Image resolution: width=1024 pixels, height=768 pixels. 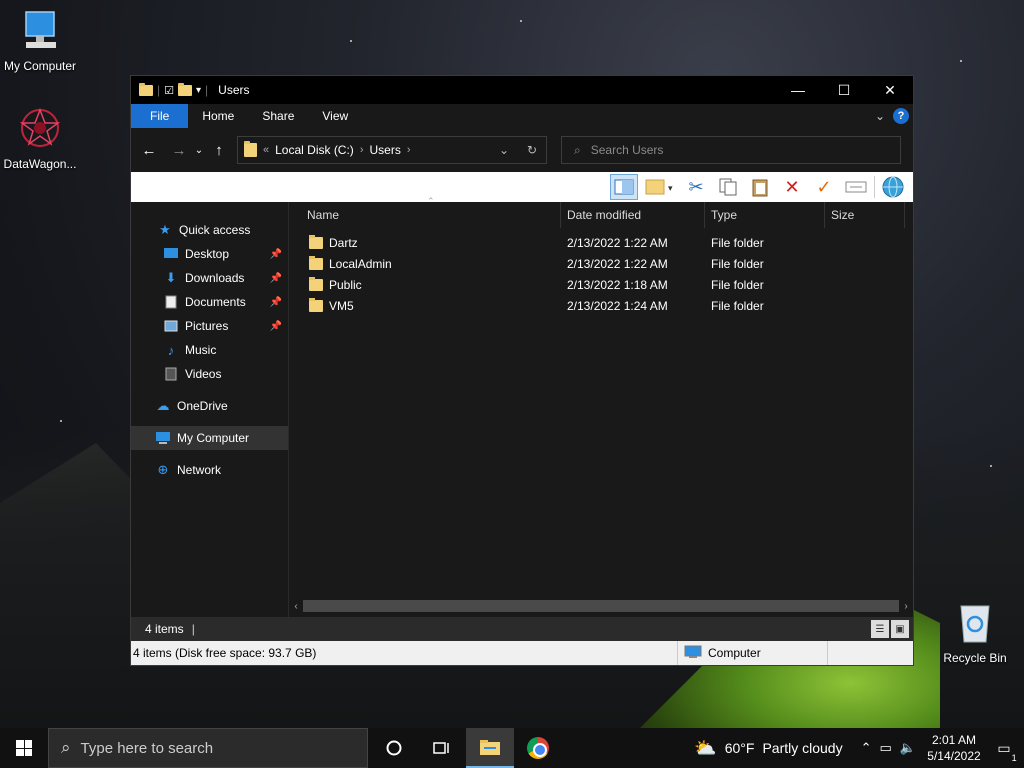 I want to click on nav-label: Downloads, so click(x=215, y=278).